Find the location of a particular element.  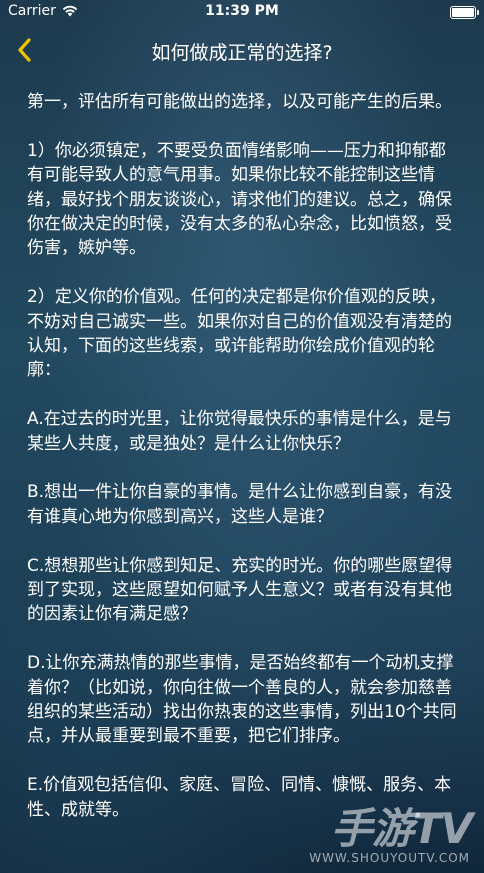

battery-icon is located at coordinates (464, 12).